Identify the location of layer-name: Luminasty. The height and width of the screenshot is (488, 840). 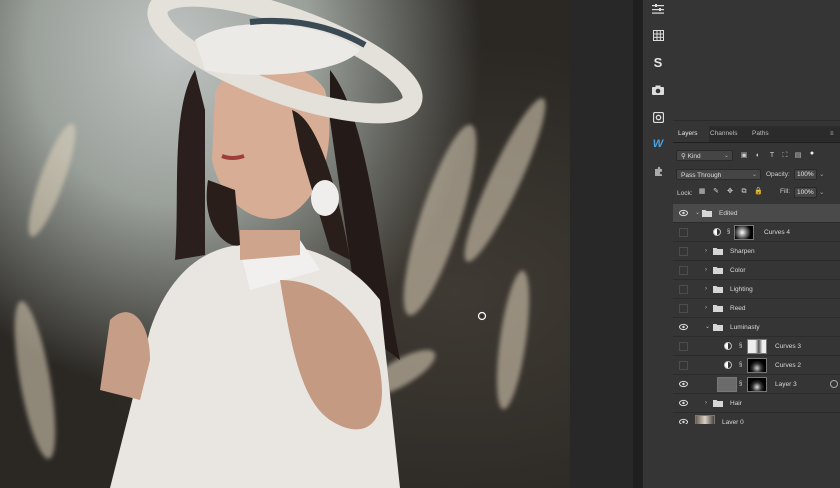
(745, 327).